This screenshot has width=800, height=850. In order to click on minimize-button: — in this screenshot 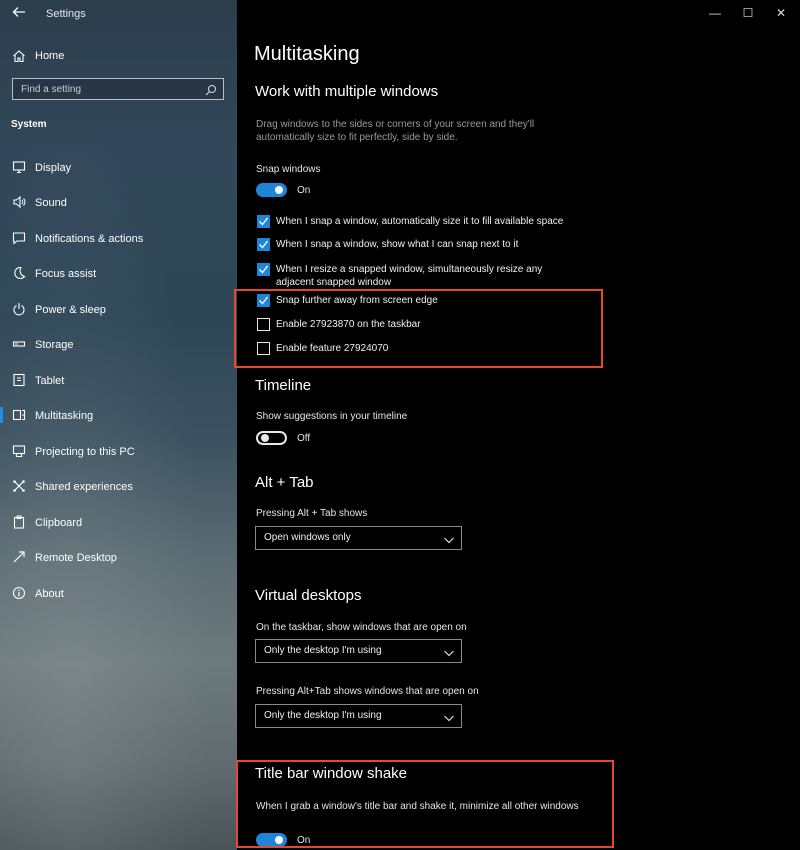, I will do `click(715, 13)`.